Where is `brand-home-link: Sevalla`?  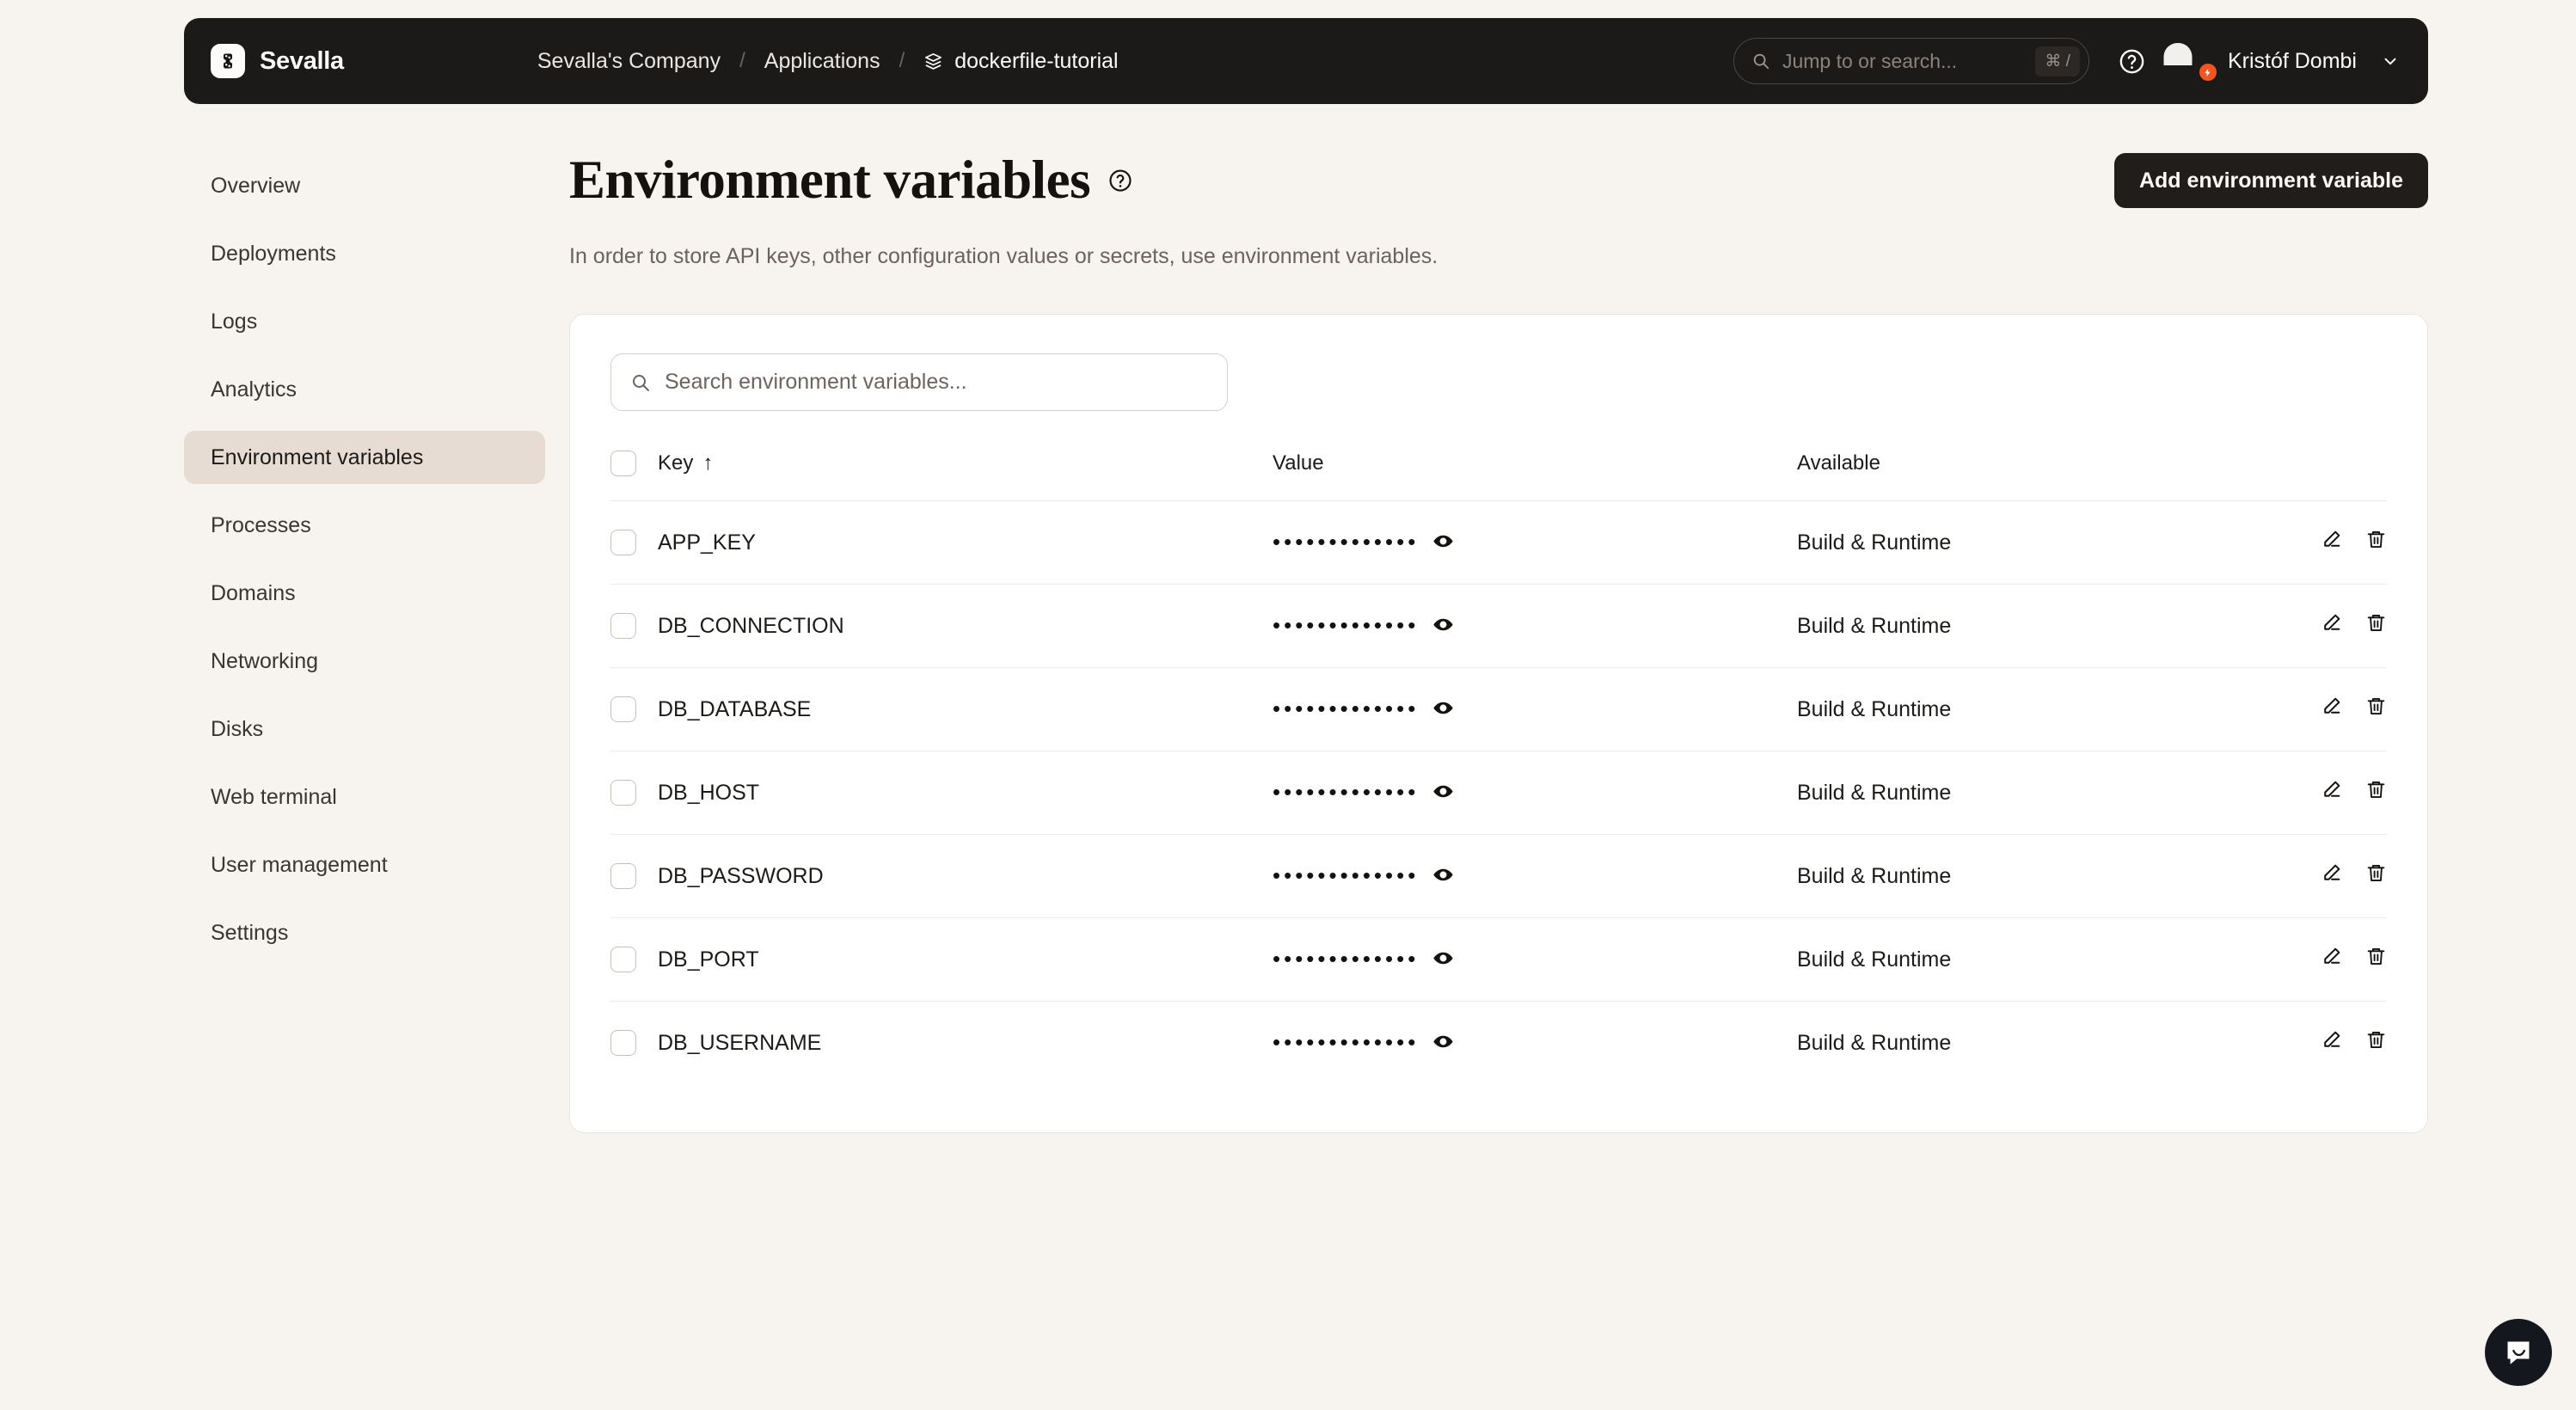
brand-home-link: Sevalla is located at coordinates (277, 61).